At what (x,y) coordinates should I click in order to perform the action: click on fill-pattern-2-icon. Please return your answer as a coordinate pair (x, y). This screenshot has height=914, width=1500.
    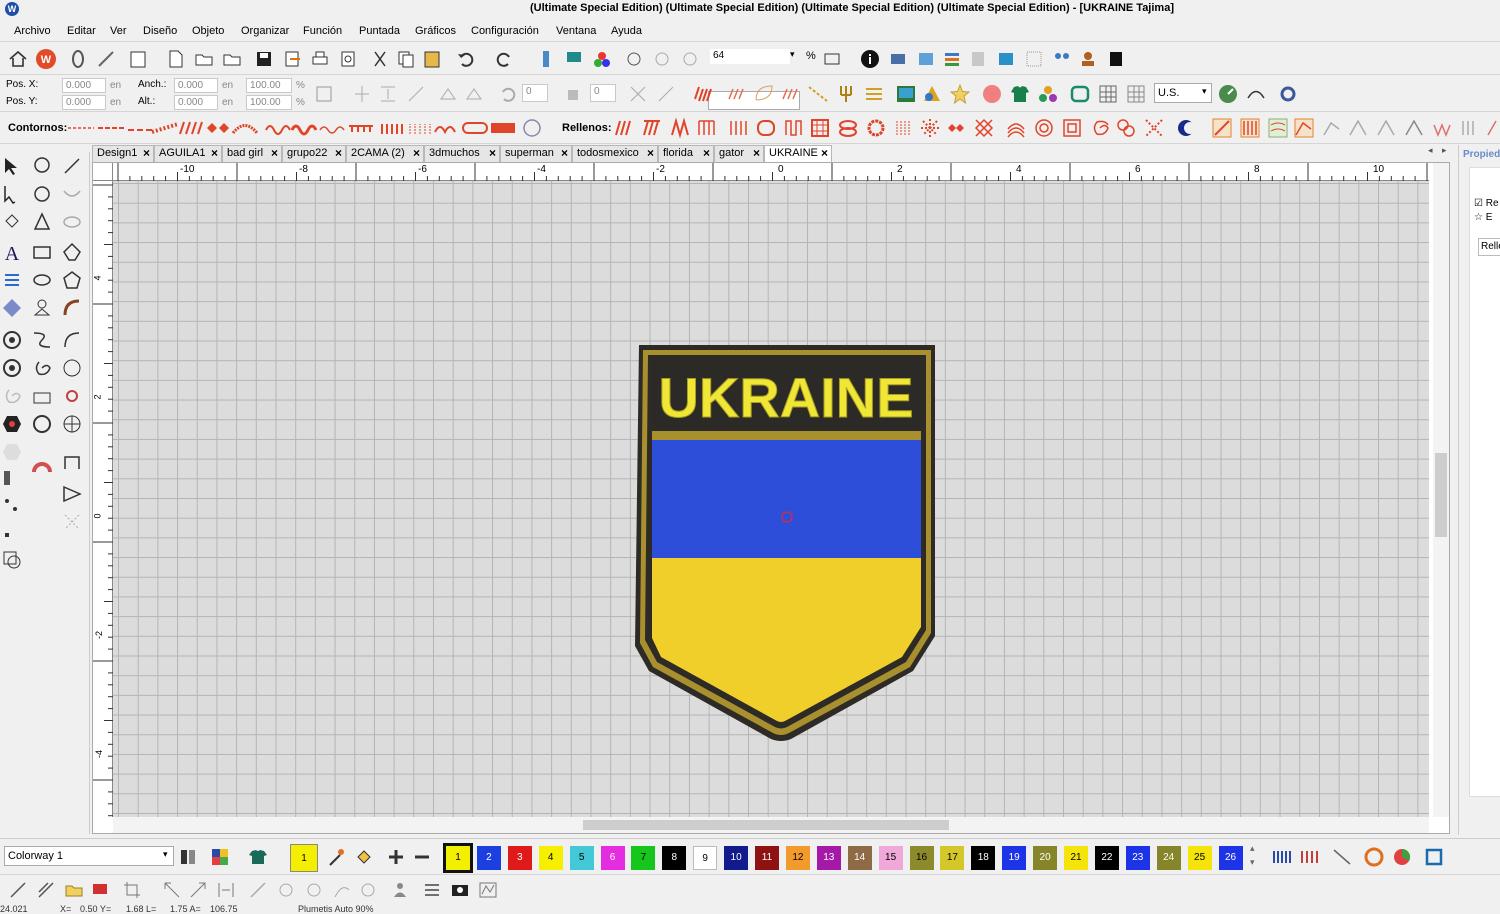
    Looking at the image, I should click on (1250, 128).